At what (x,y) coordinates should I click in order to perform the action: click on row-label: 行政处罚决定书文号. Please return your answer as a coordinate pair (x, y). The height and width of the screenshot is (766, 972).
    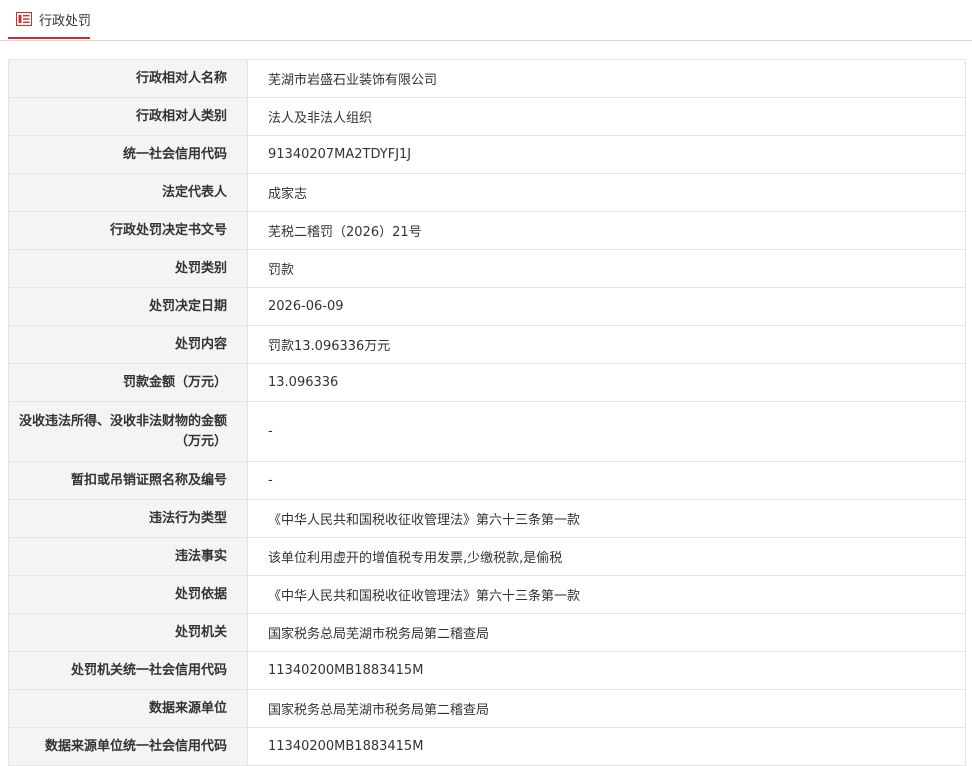
    Looking at the image, I should click on (128, 230).